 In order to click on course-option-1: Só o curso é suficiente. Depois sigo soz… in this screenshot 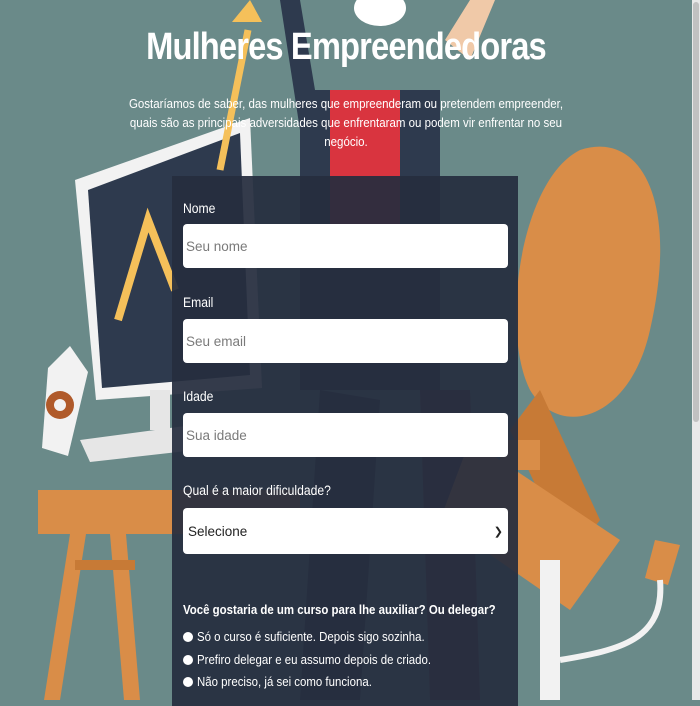, I will do `click(319, 636)`.